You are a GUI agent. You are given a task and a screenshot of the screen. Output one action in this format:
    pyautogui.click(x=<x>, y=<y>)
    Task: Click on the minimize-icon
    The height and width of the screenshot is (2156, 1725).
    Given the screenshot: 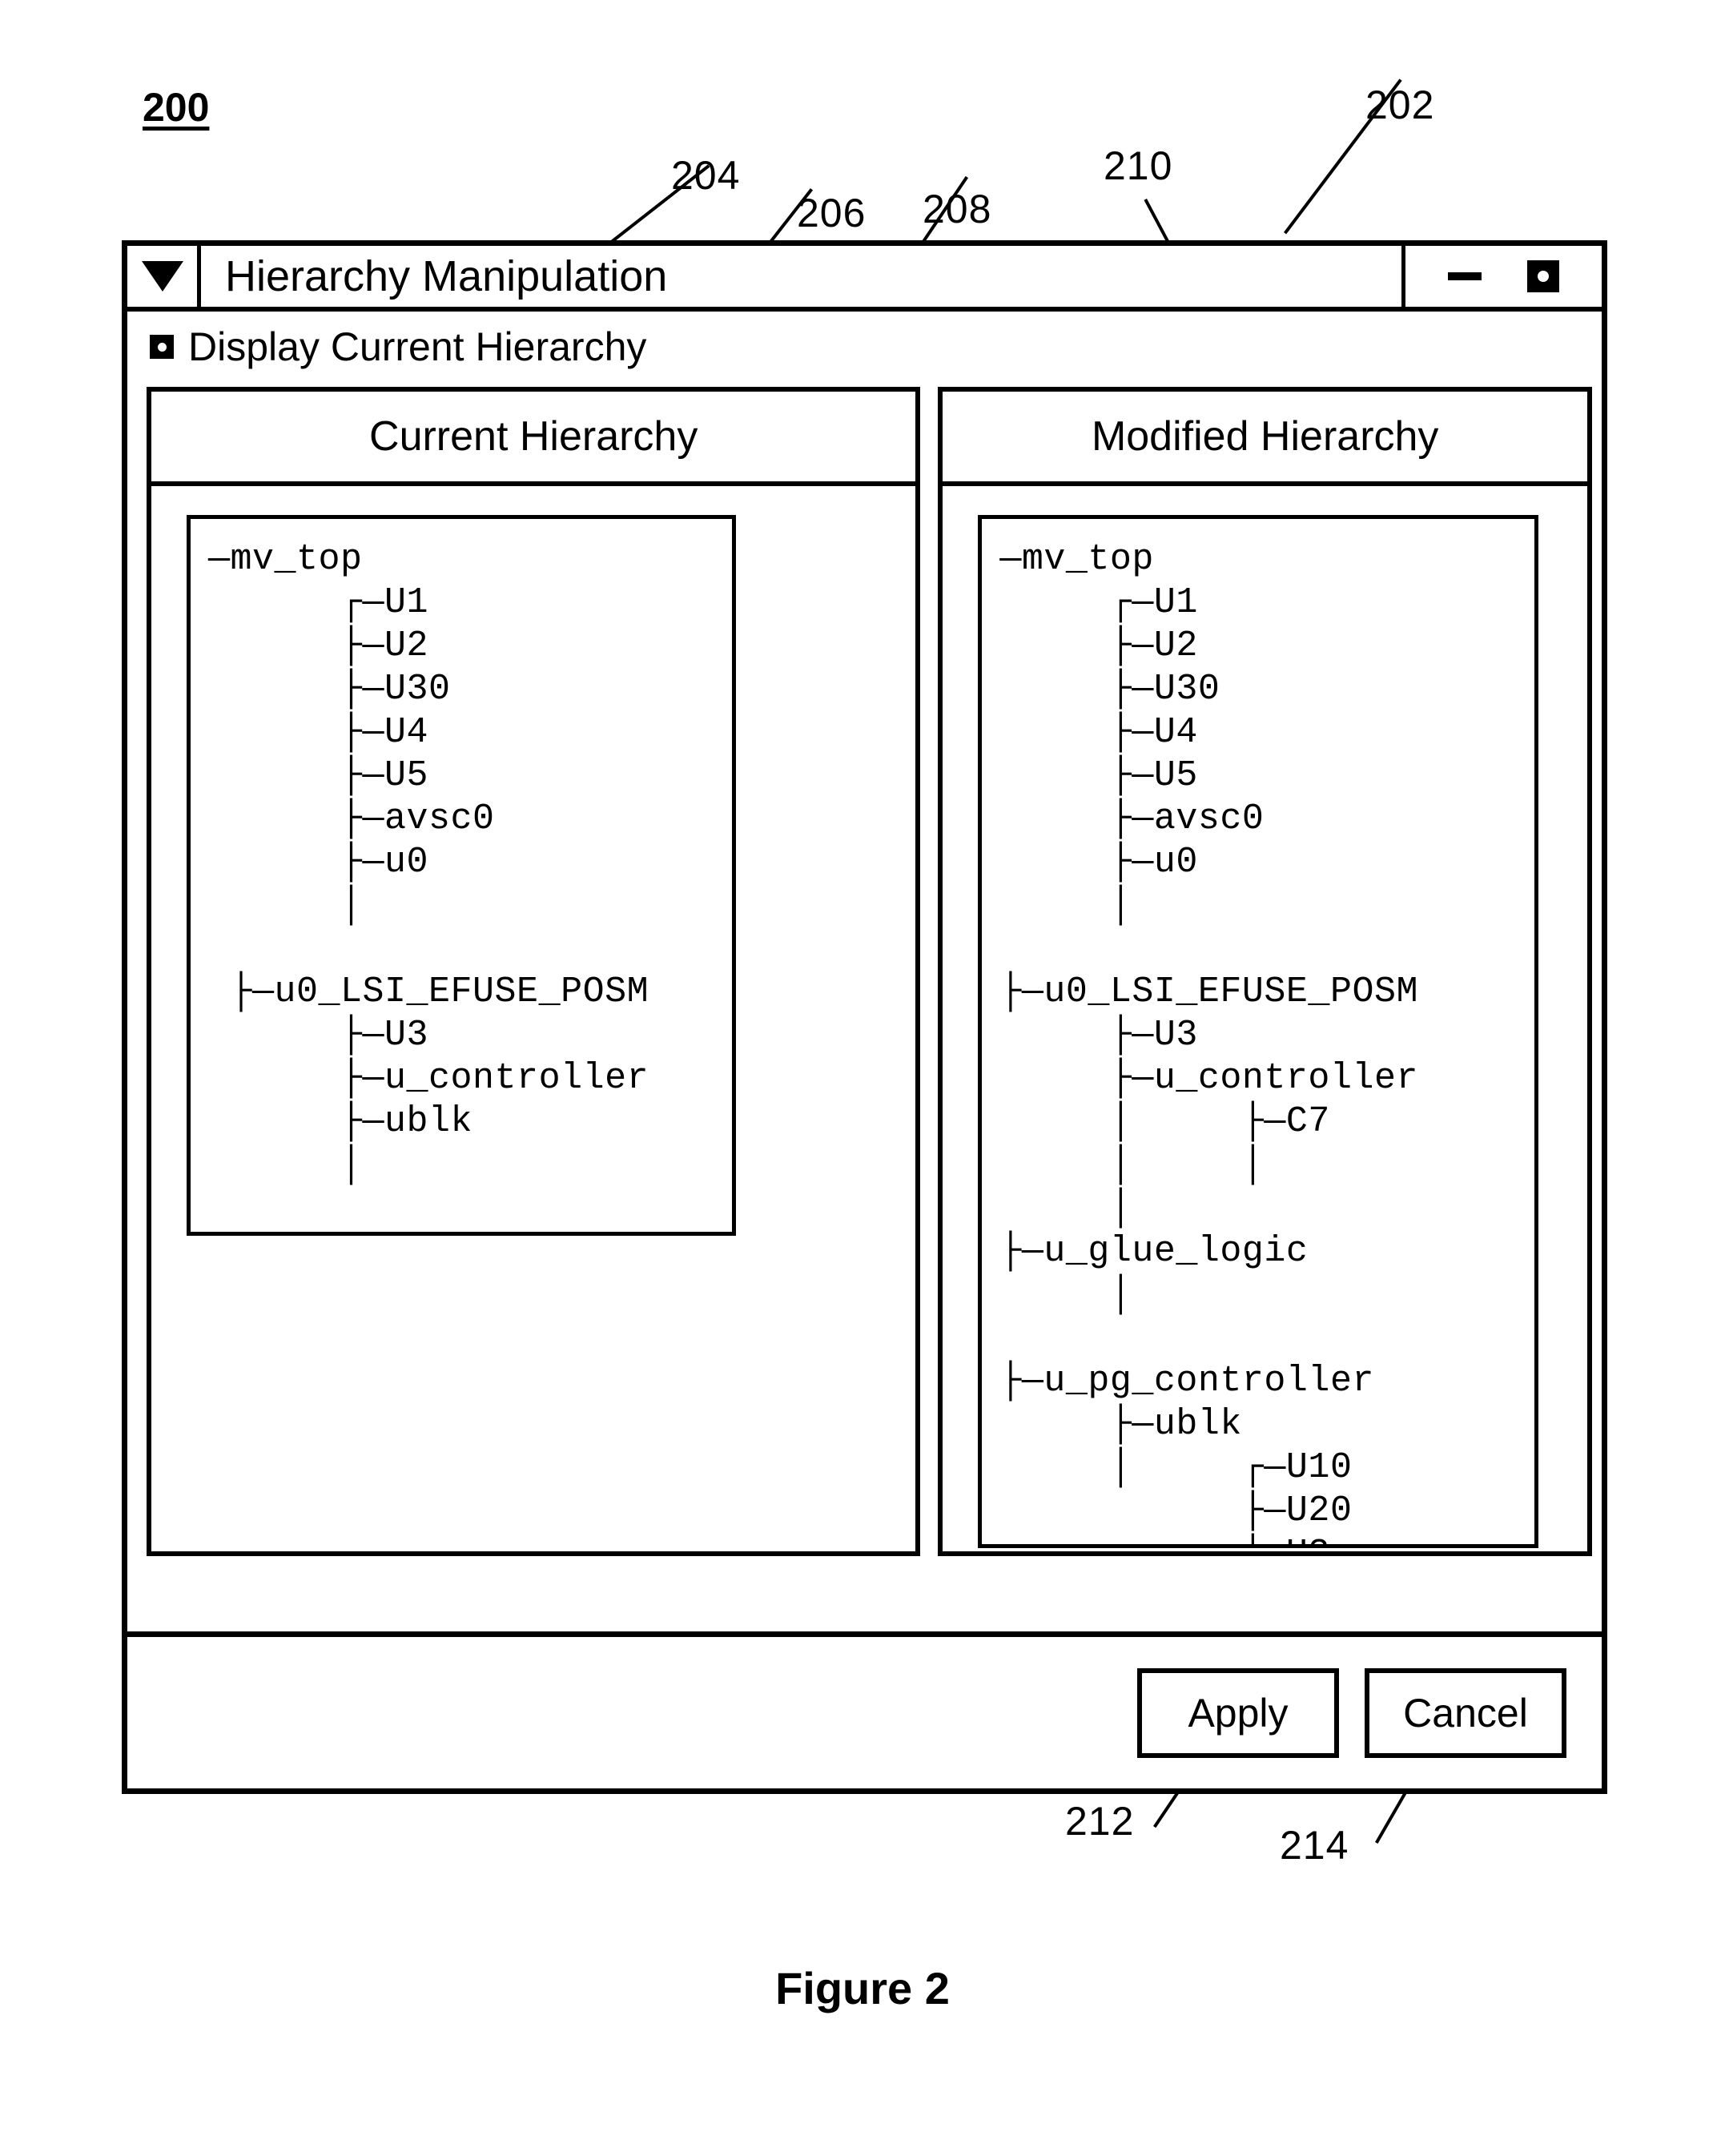 What is the action you would take?
    pyautogui.click(x=1464, y=276)
    